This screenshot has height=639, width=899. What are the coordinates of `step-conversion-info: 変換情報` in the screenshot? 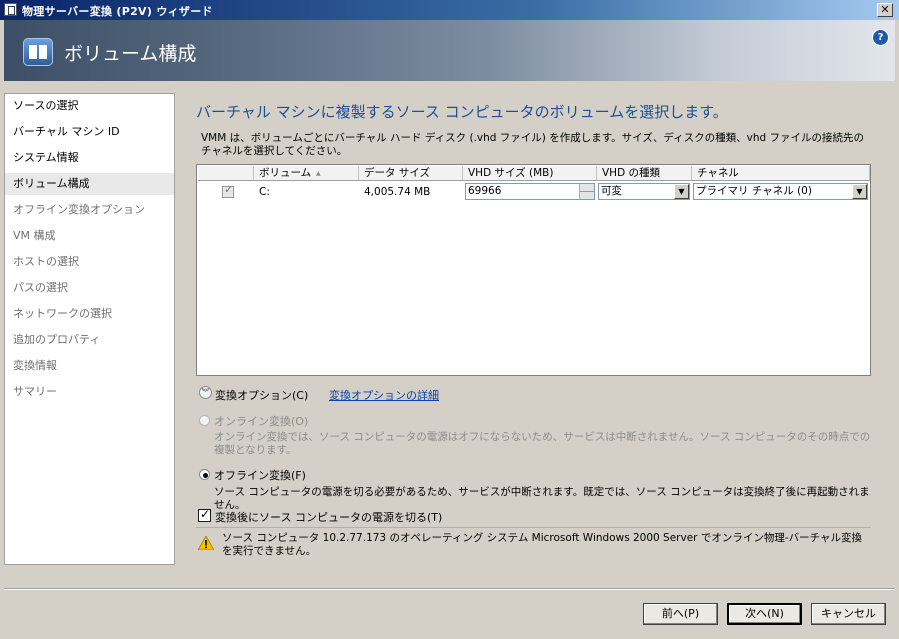 It's located at (35, 365).